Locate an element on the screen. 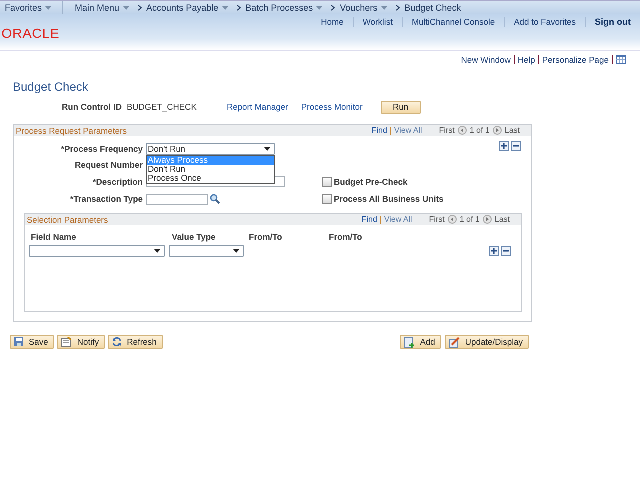 This screenshot has height=480, width=640. checkbox-label: Budget Pre-Check is located at coordinates (371, 181).